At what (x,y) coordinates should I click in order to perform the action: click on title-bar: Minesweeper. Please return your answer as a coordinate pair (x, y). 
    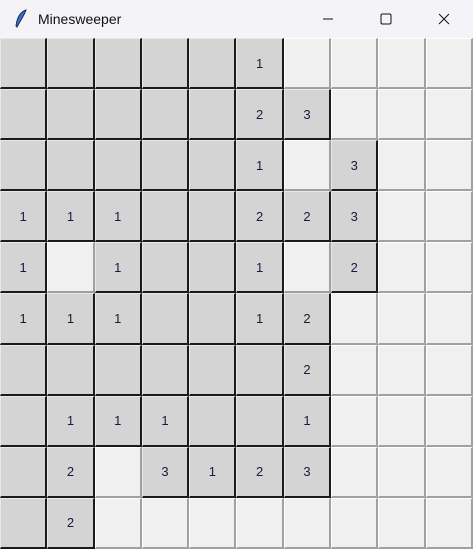
    Looking at the image, I should click on (236, 19).